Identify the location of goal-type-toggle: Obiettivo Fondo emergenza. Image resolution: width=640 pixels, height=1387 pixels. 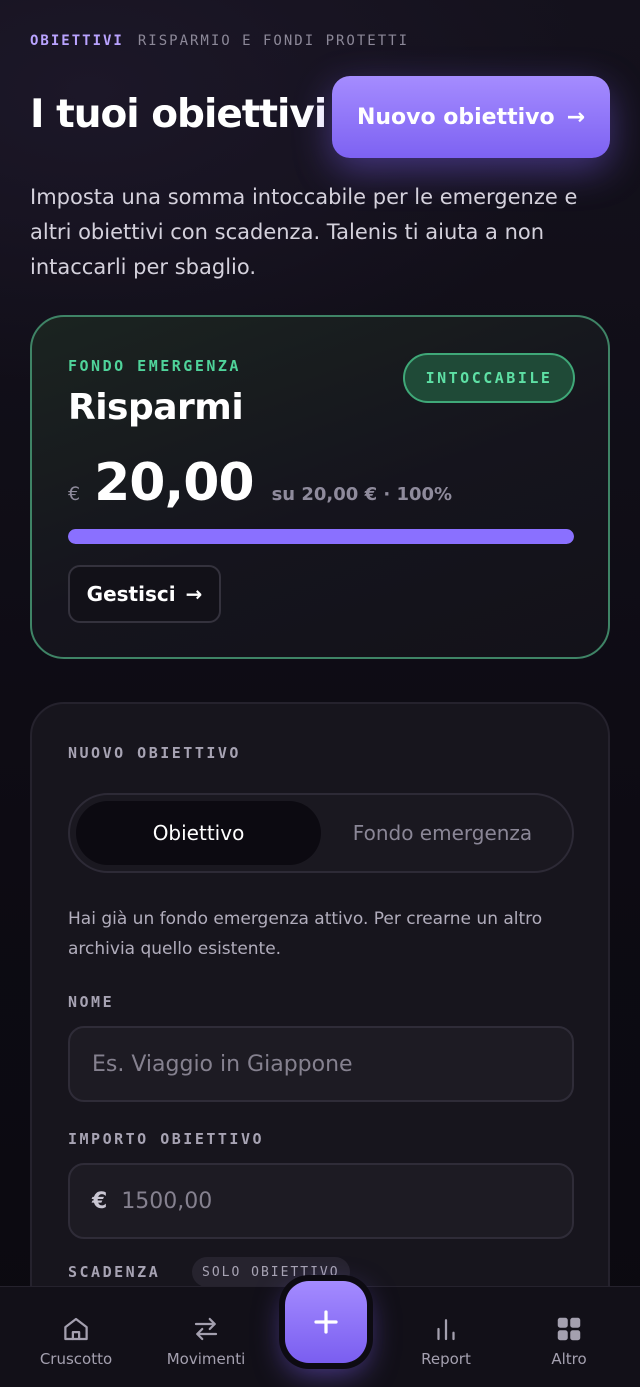
(321, 833).